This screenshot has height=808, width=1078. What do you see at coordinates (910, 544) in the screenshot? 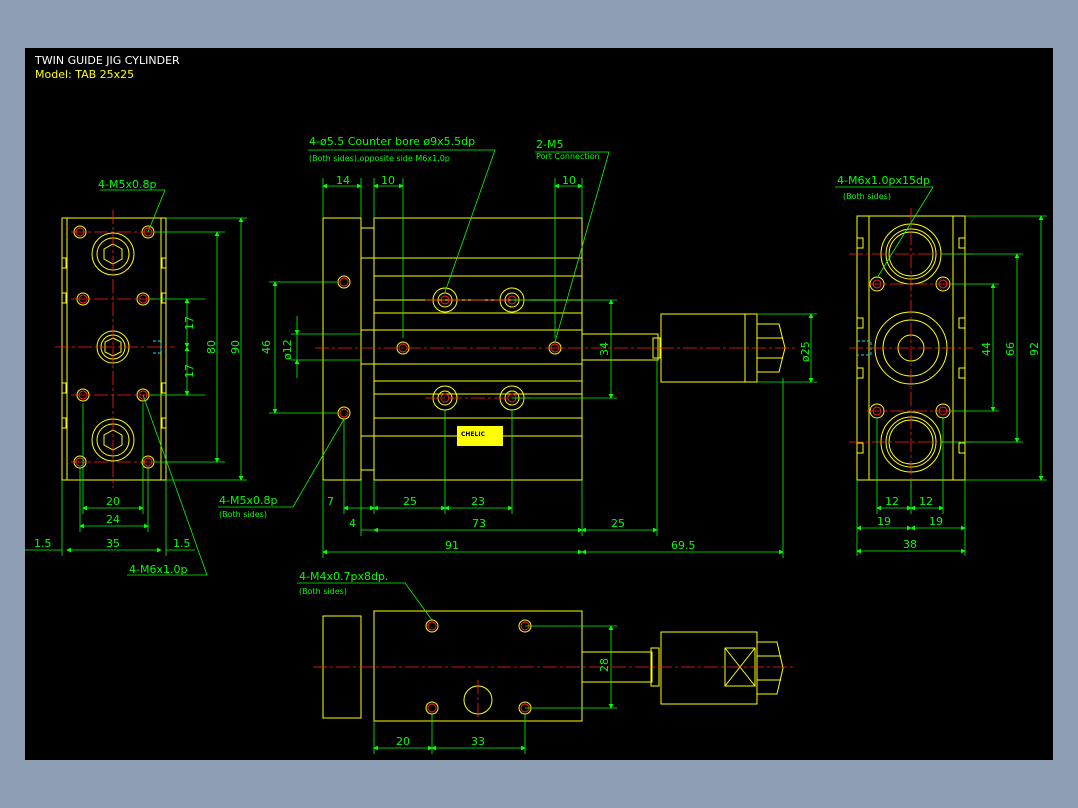
I see `dim-right-38: 38` at bounding box center [910, 544].